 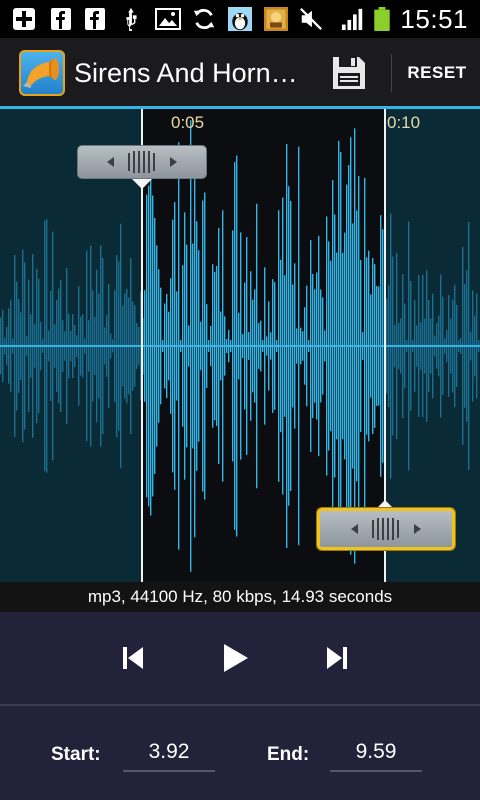 What do you see at coordinates (382, 19) in the screenshot?
I see `battery-icon` at bounding box center [382, 19].